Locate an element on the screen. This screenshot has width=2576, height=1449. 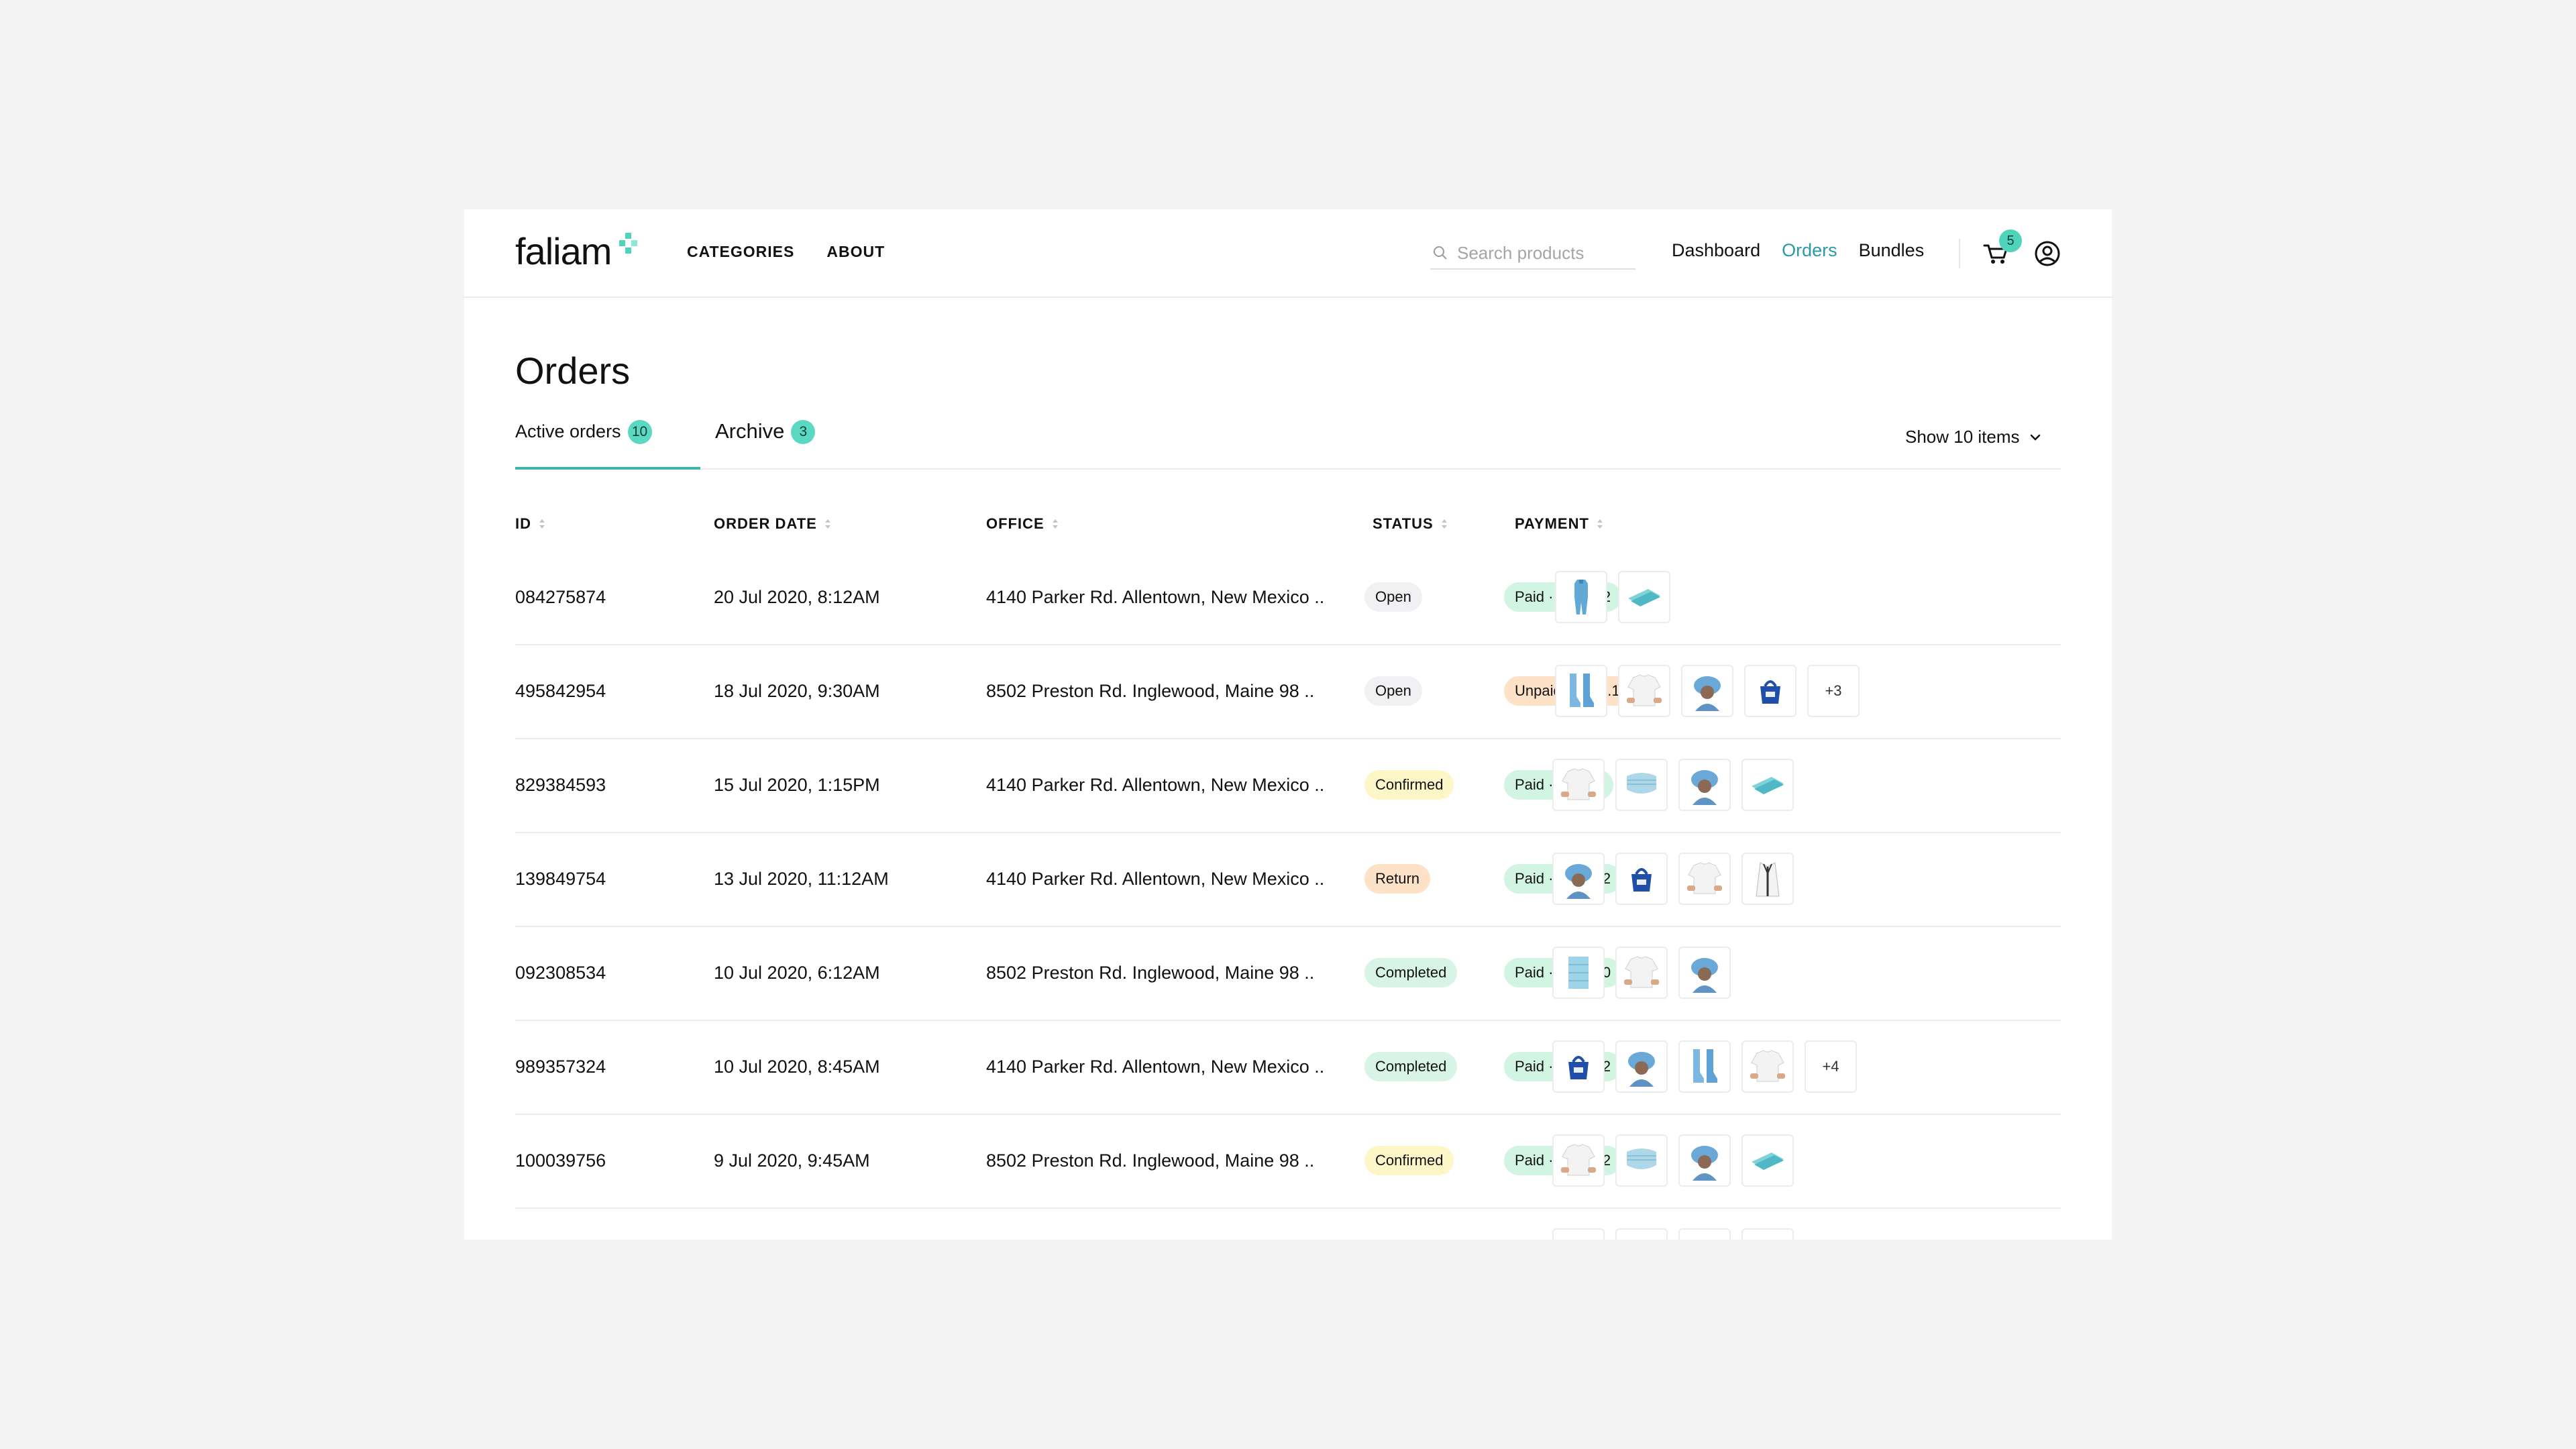
tab-count-badge: 10 is located at coordinates (639, 432).